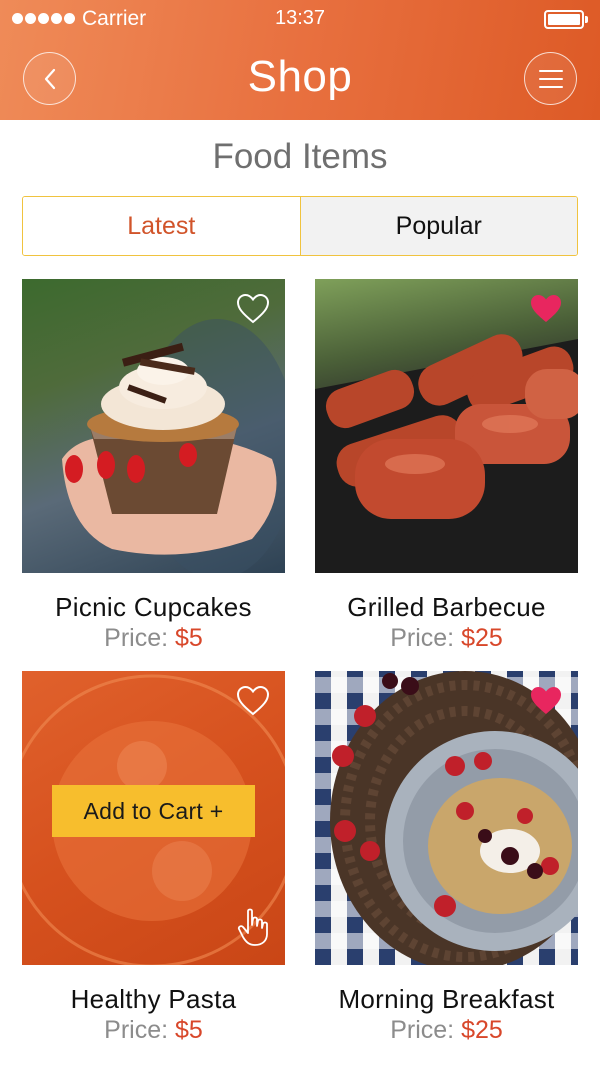 Image resolution: width=600 pixels, height=1071 pixels. What do you see at coordinates (438, 226) in the screenshot?
I see `tab-popular: Popular` at bounding box center [438, 226].